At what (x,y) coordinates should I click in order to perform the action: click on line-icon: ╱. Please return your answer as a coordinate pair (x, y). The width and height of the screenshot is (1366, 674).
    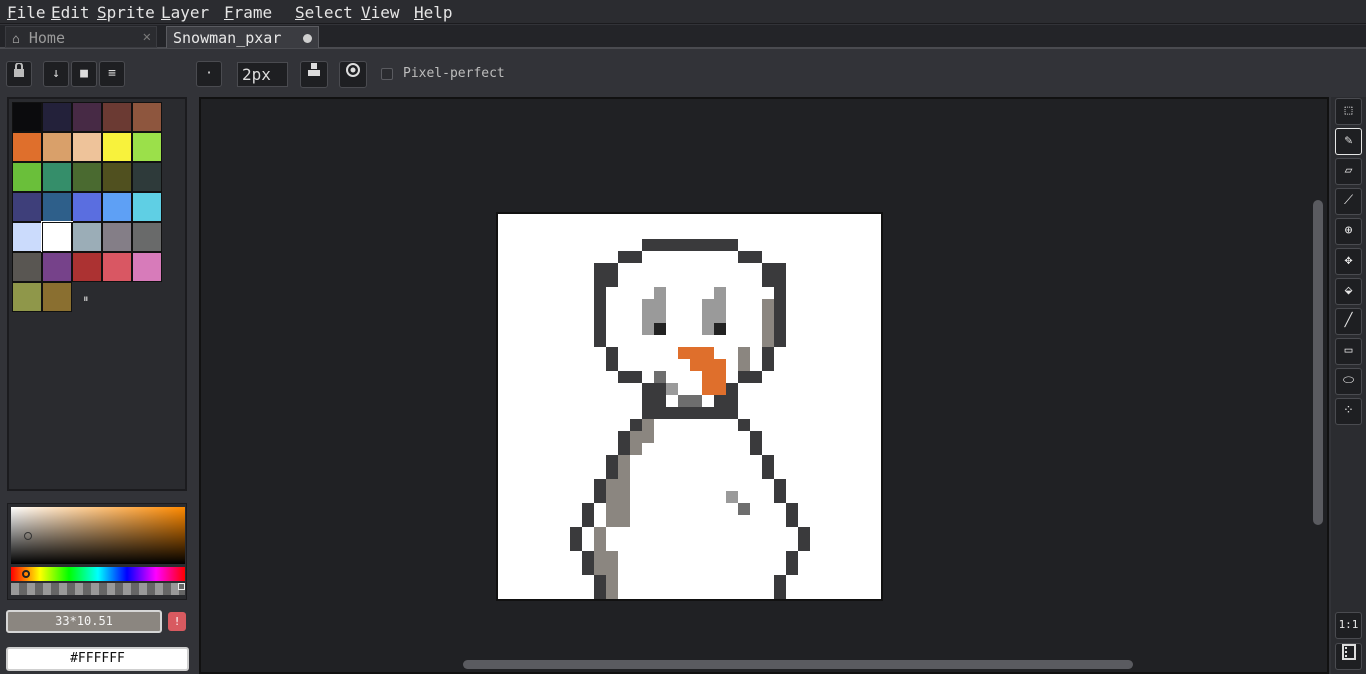
    Looking at the image, I should click on (1348, 321).